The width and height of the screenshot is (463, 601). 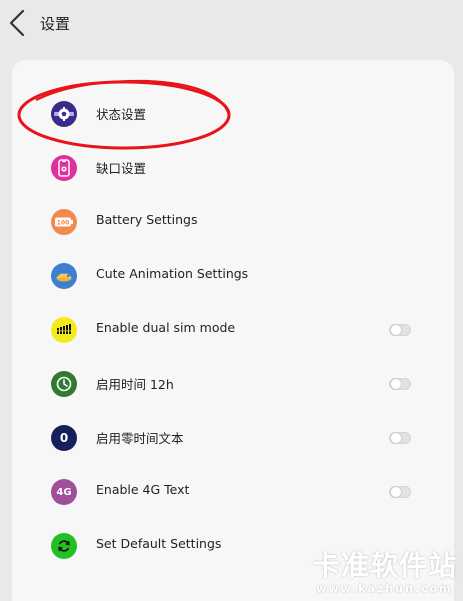 I want to click on settings-item-label: 缺口设置, so click(x=121, y=168).